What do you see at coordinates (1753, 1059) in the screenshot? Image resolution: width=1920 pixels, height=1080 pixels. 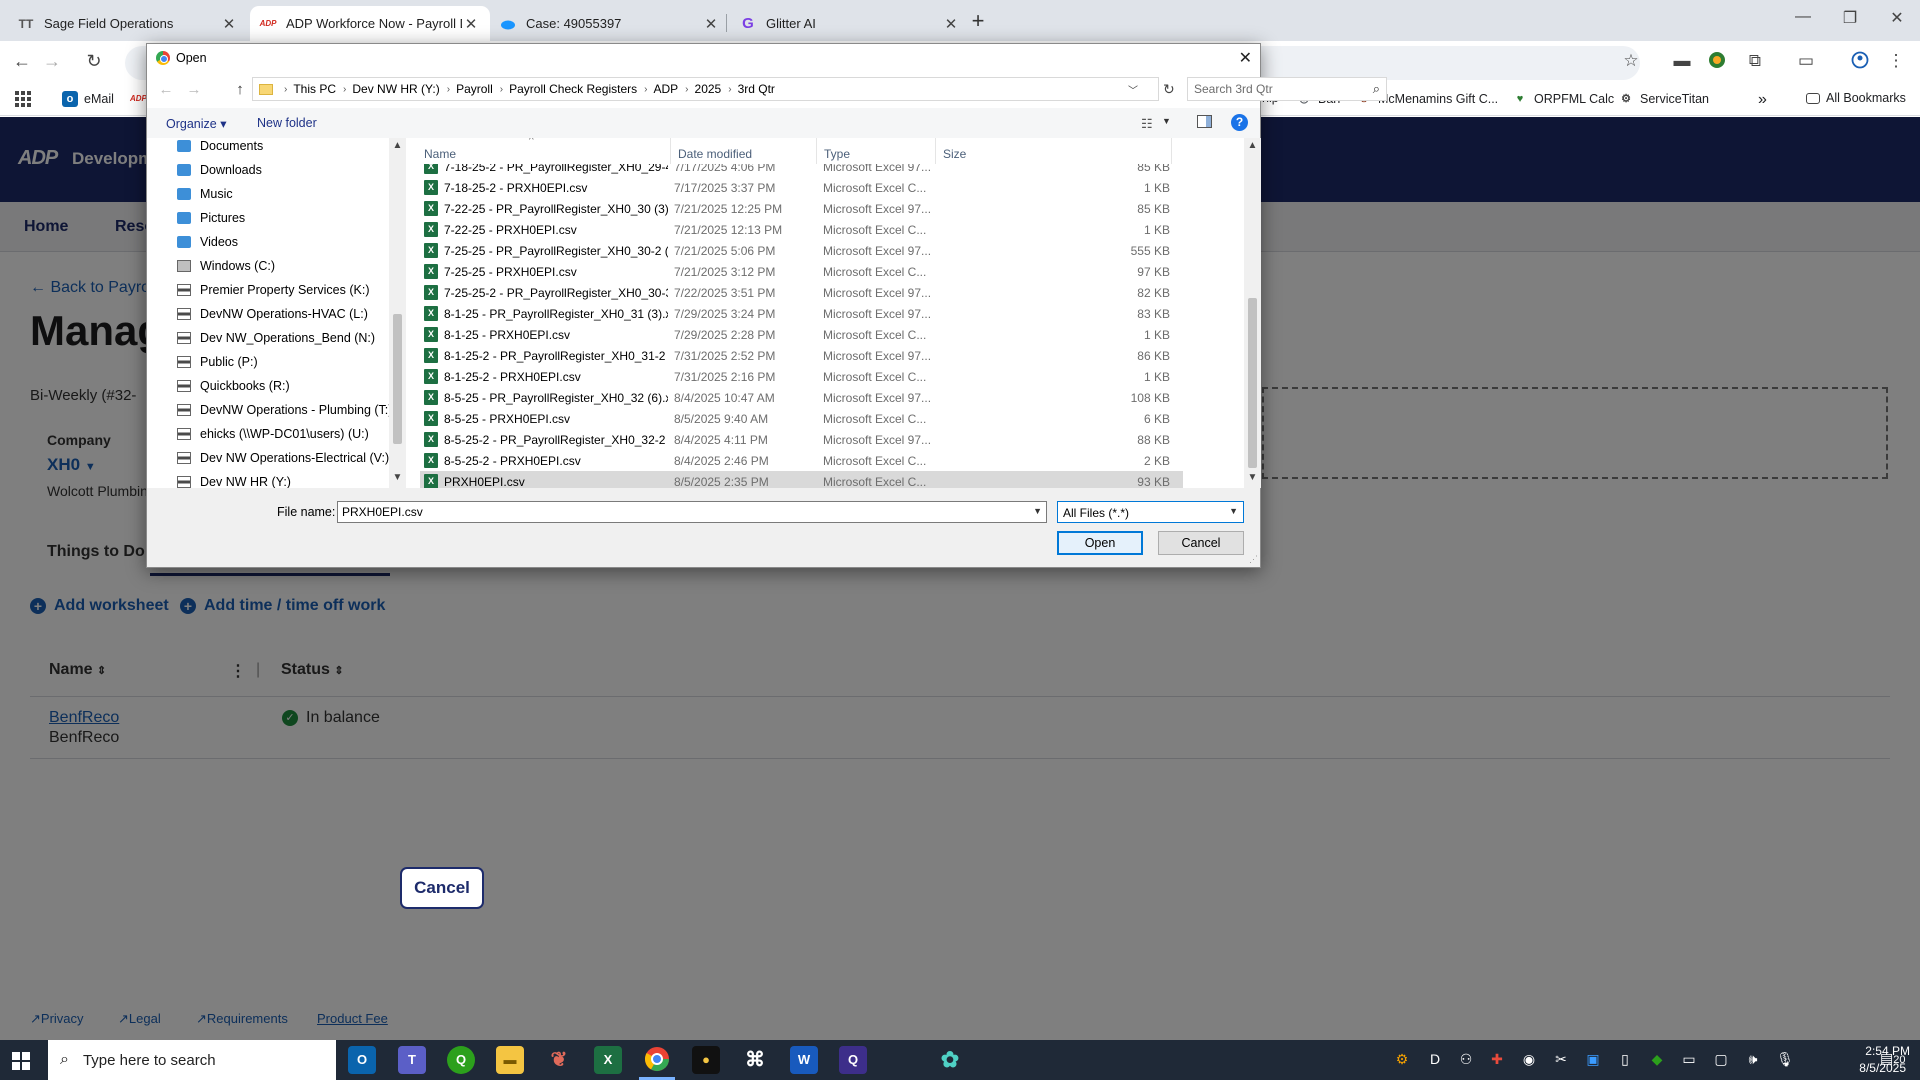 I see `volume-icon: 🕪` at bounding box center [1753, 1059].